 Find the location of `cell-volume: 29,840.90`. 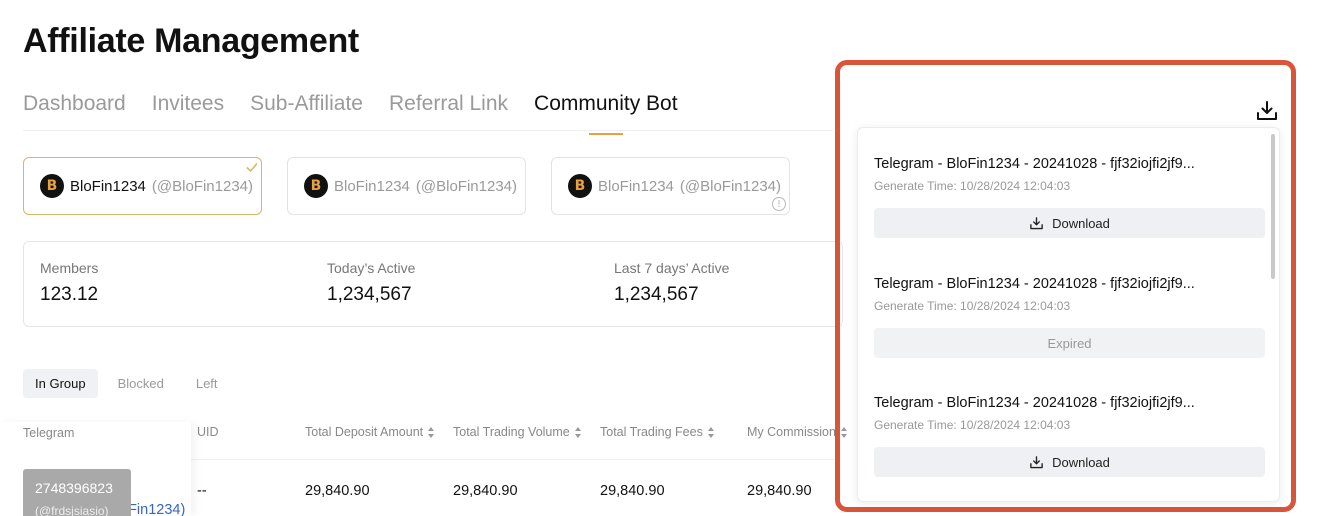

cell-volume: 29,840.90 is located at coordinates (485, 491).